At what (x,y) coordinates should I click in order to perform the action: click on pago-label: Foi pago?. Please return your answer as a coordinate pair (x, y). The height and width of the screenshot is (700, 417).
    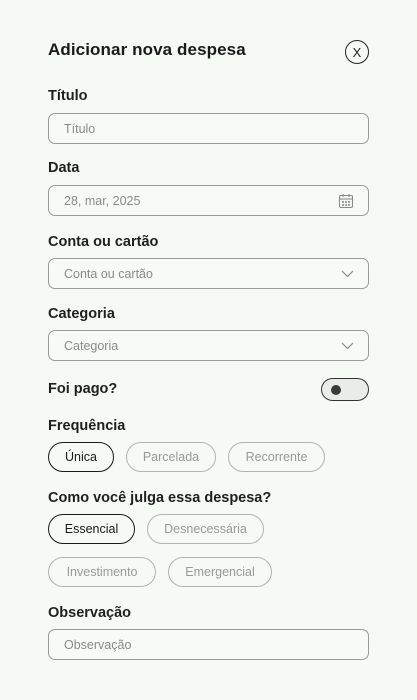
    Looking at the image, I should click on (83, 389).